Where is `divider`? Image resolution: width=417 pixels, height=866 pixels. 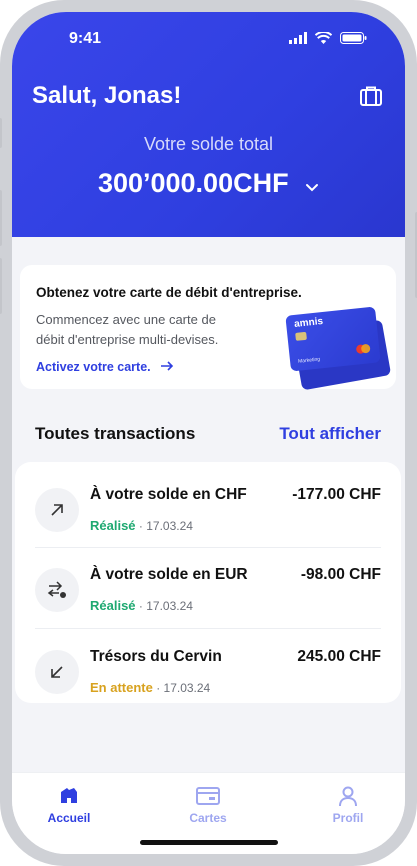
divider is located at coordinates (208, 628).